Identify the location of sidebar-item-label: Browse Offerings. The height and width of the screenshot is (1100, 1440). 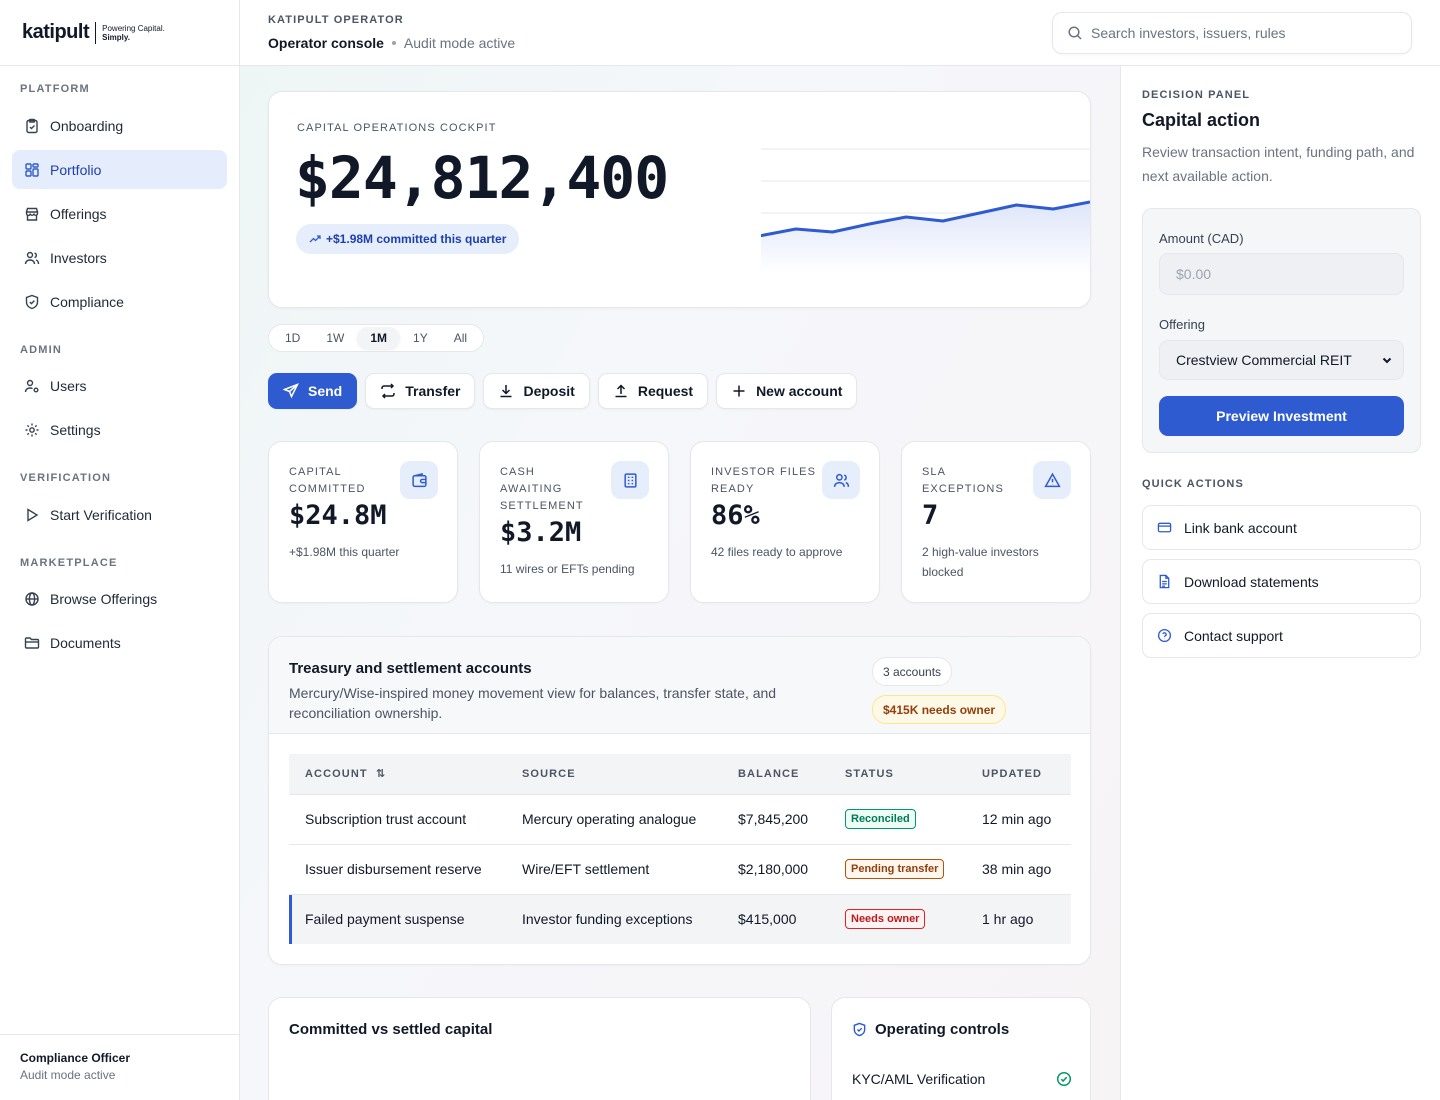
(104, 598).